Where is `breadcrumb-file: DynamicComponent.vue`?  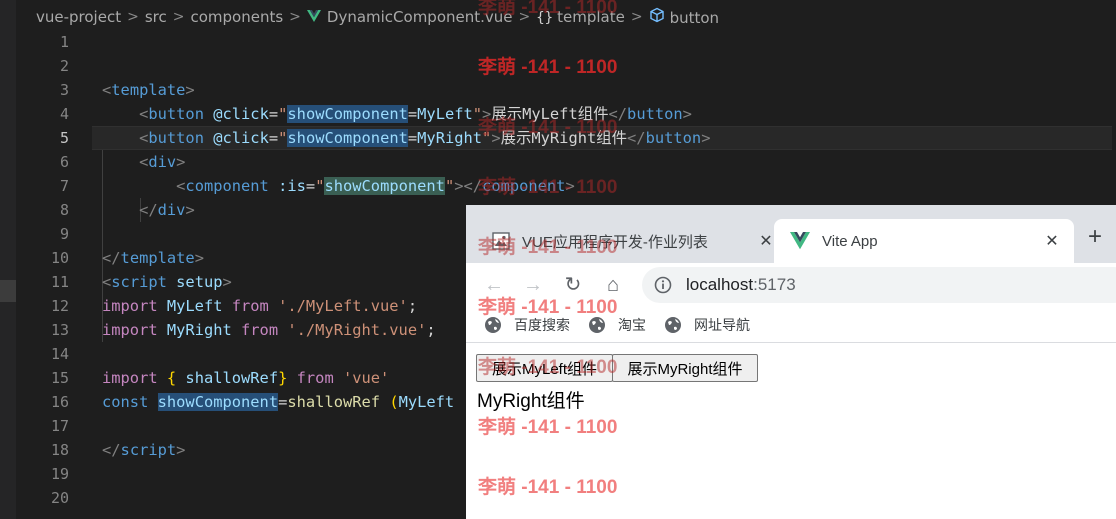 breadcrumb-file: DynamicComponent.vue is located at coordinates (409, 17).